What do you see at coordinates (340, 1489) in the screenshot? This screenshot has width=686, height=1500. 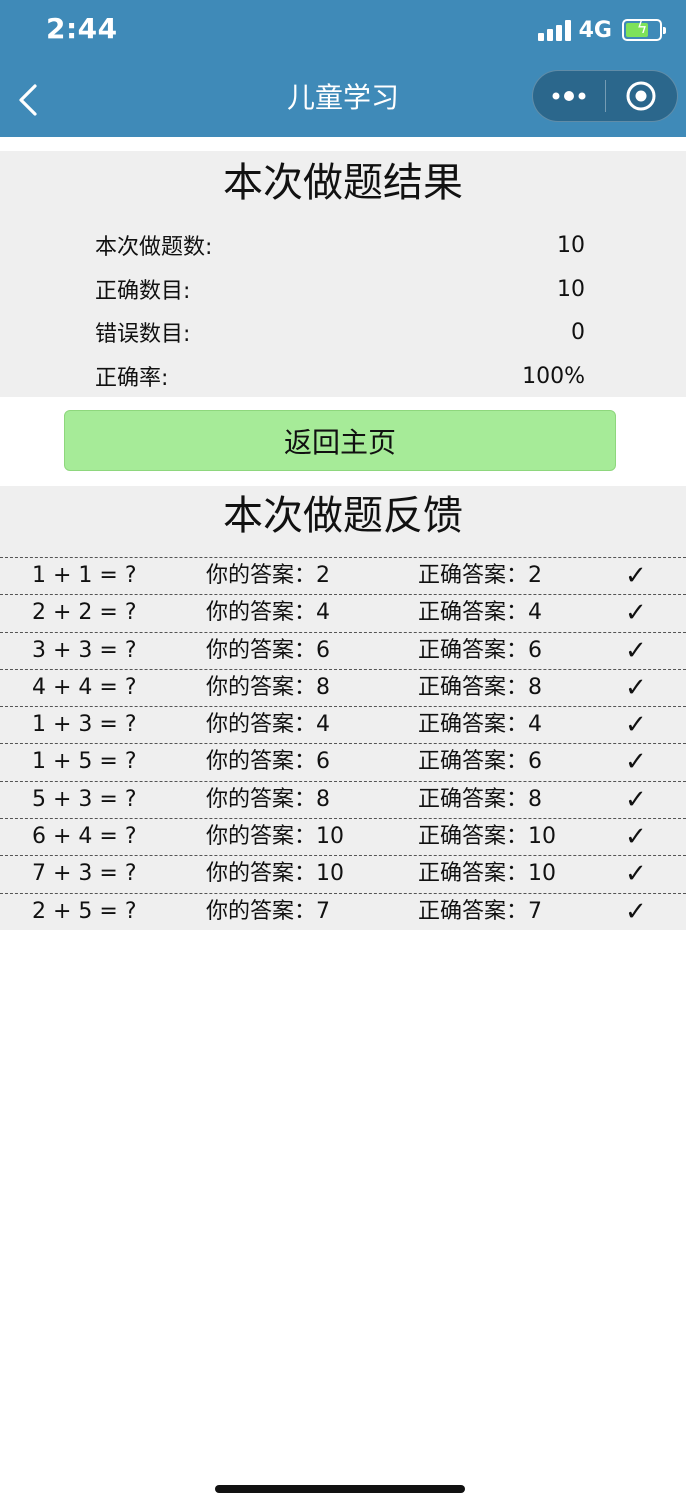 I see `home-indicator` at bounding box center [340, 1489].